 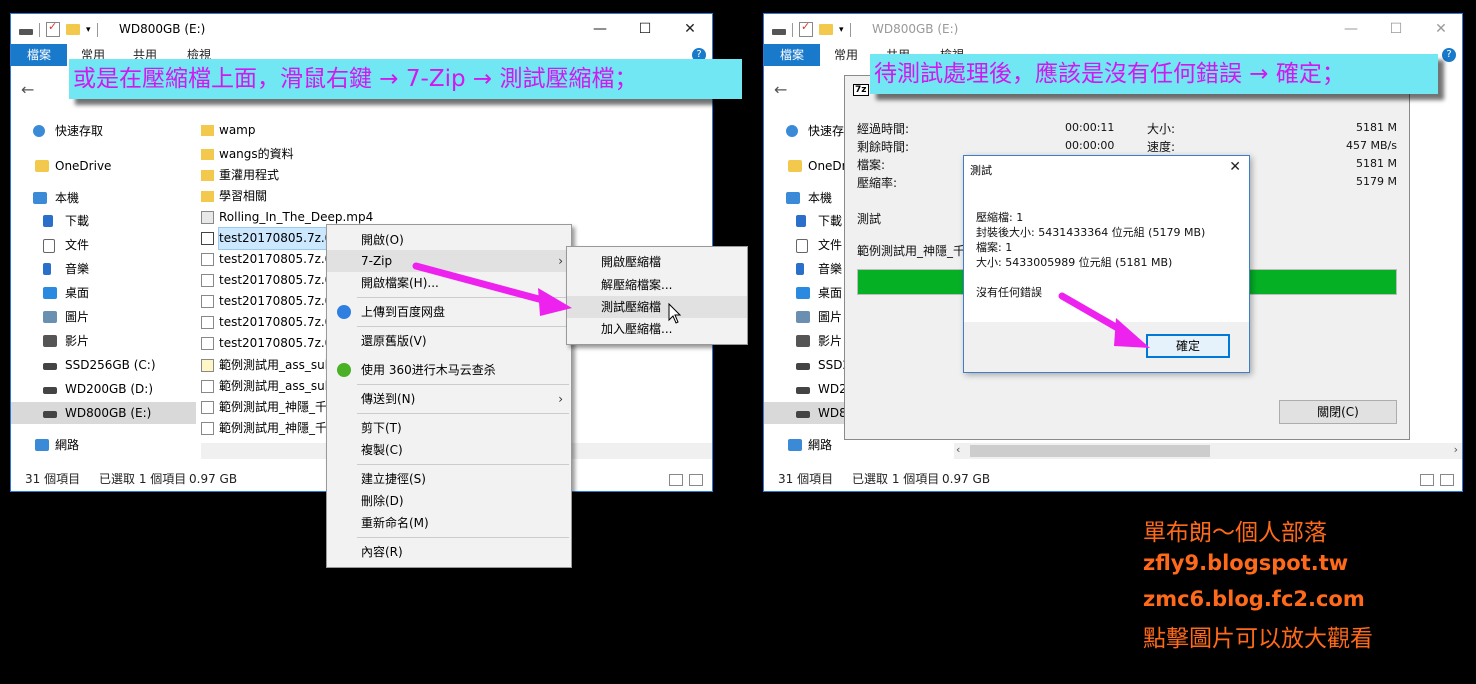 What do you see at coordinates (958, 449) in the screenshot?
I see `scroll-left-icon: ‹` at bounding box center [958, 449].